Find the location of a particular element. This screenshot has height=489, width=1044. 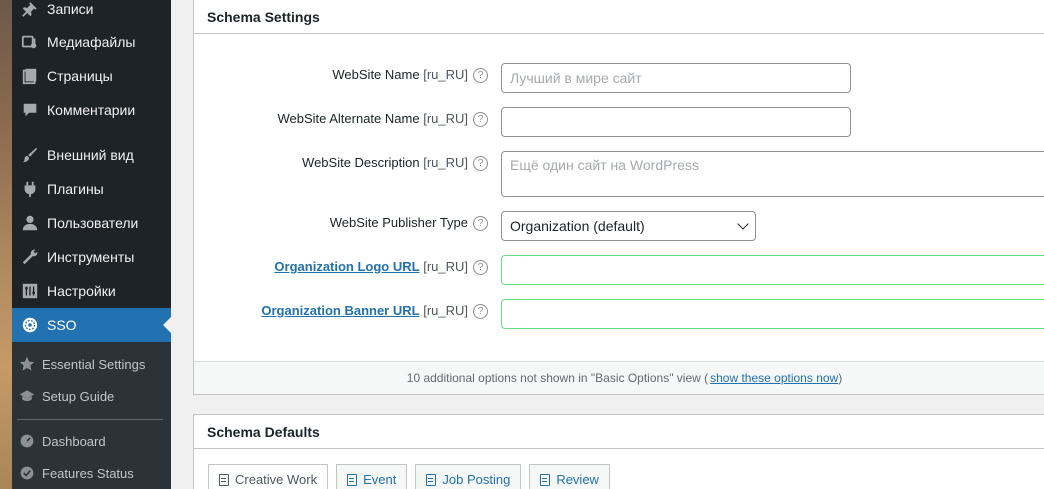

sidebar-item-comments: Комментарии is located at coordinates (91, 110).